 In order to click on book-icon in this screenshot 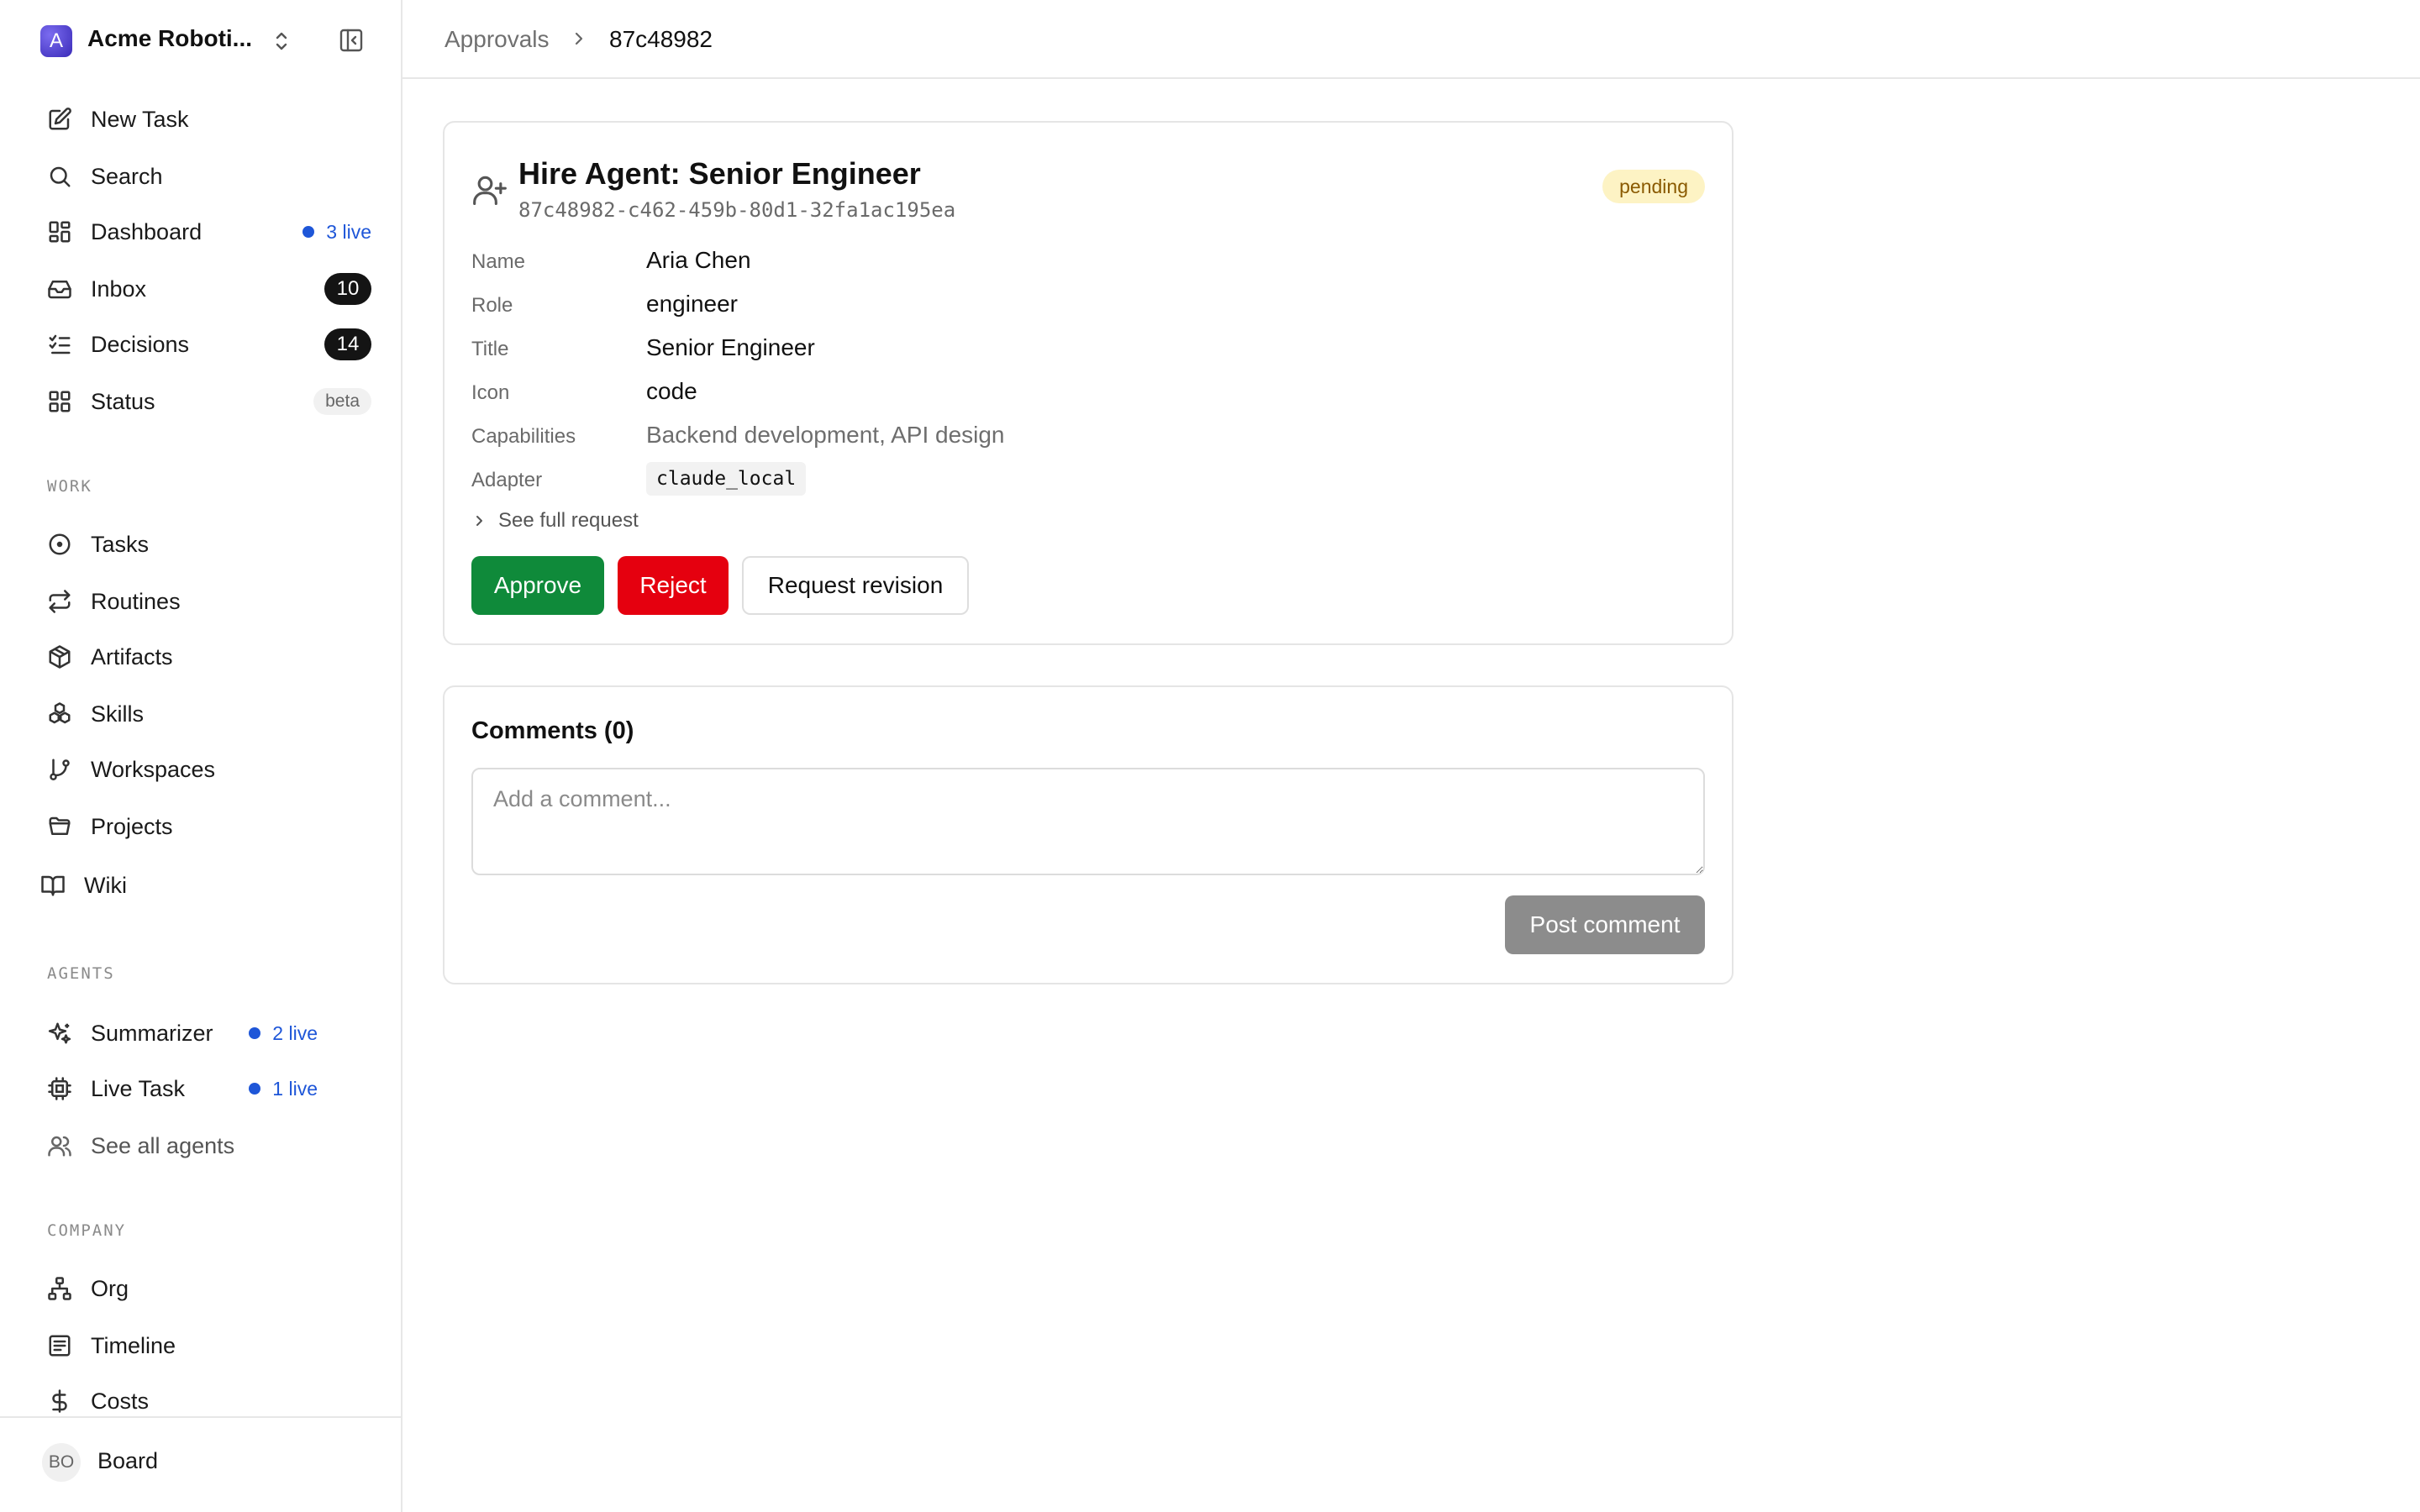, I will do `click(53, 885)`.